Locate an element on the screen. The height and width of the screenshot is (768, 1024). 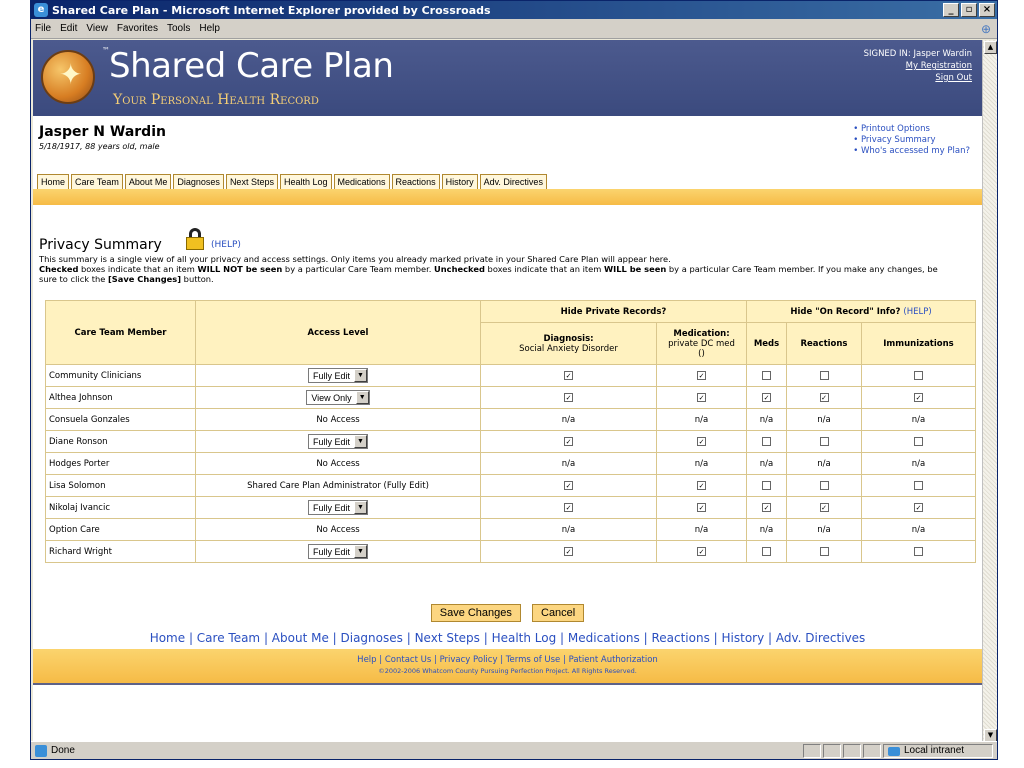
status-panel is located at coordinates (872, 750).